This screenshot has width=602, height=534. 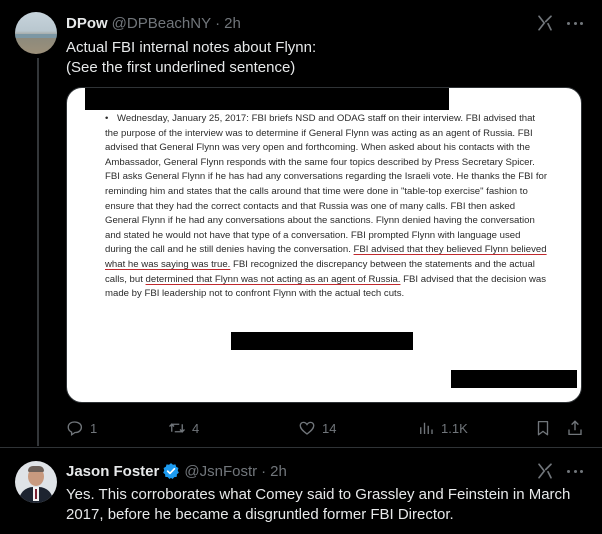 What do you see at coordinates (75, 429) in the screenshot?
I see `reply-icon` at bounding box center [75, 429].